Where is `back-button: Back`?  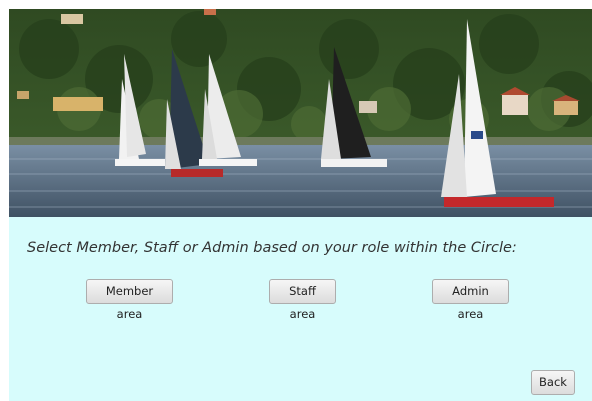 back-button: Back is located at coordinates (553, 382).